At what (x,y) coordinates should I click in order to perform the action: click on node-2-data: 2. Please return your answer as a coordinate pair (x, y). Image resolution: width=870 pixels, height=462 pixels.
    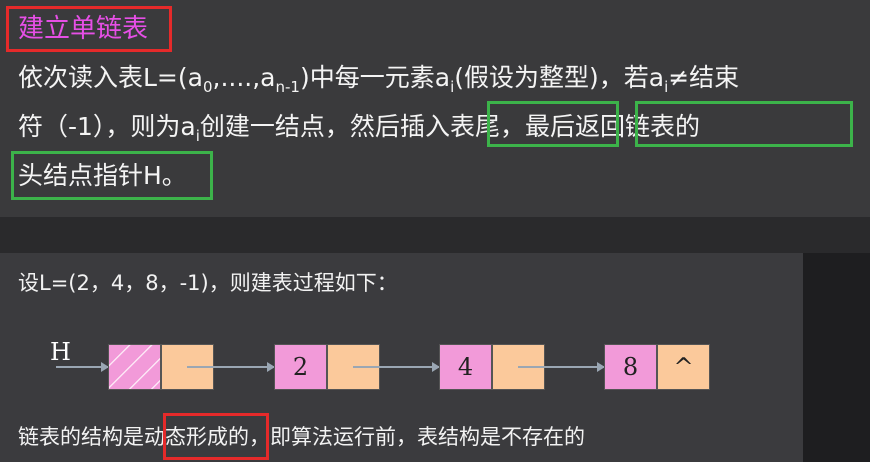
    Looking at the image, I should click on (300, 367).